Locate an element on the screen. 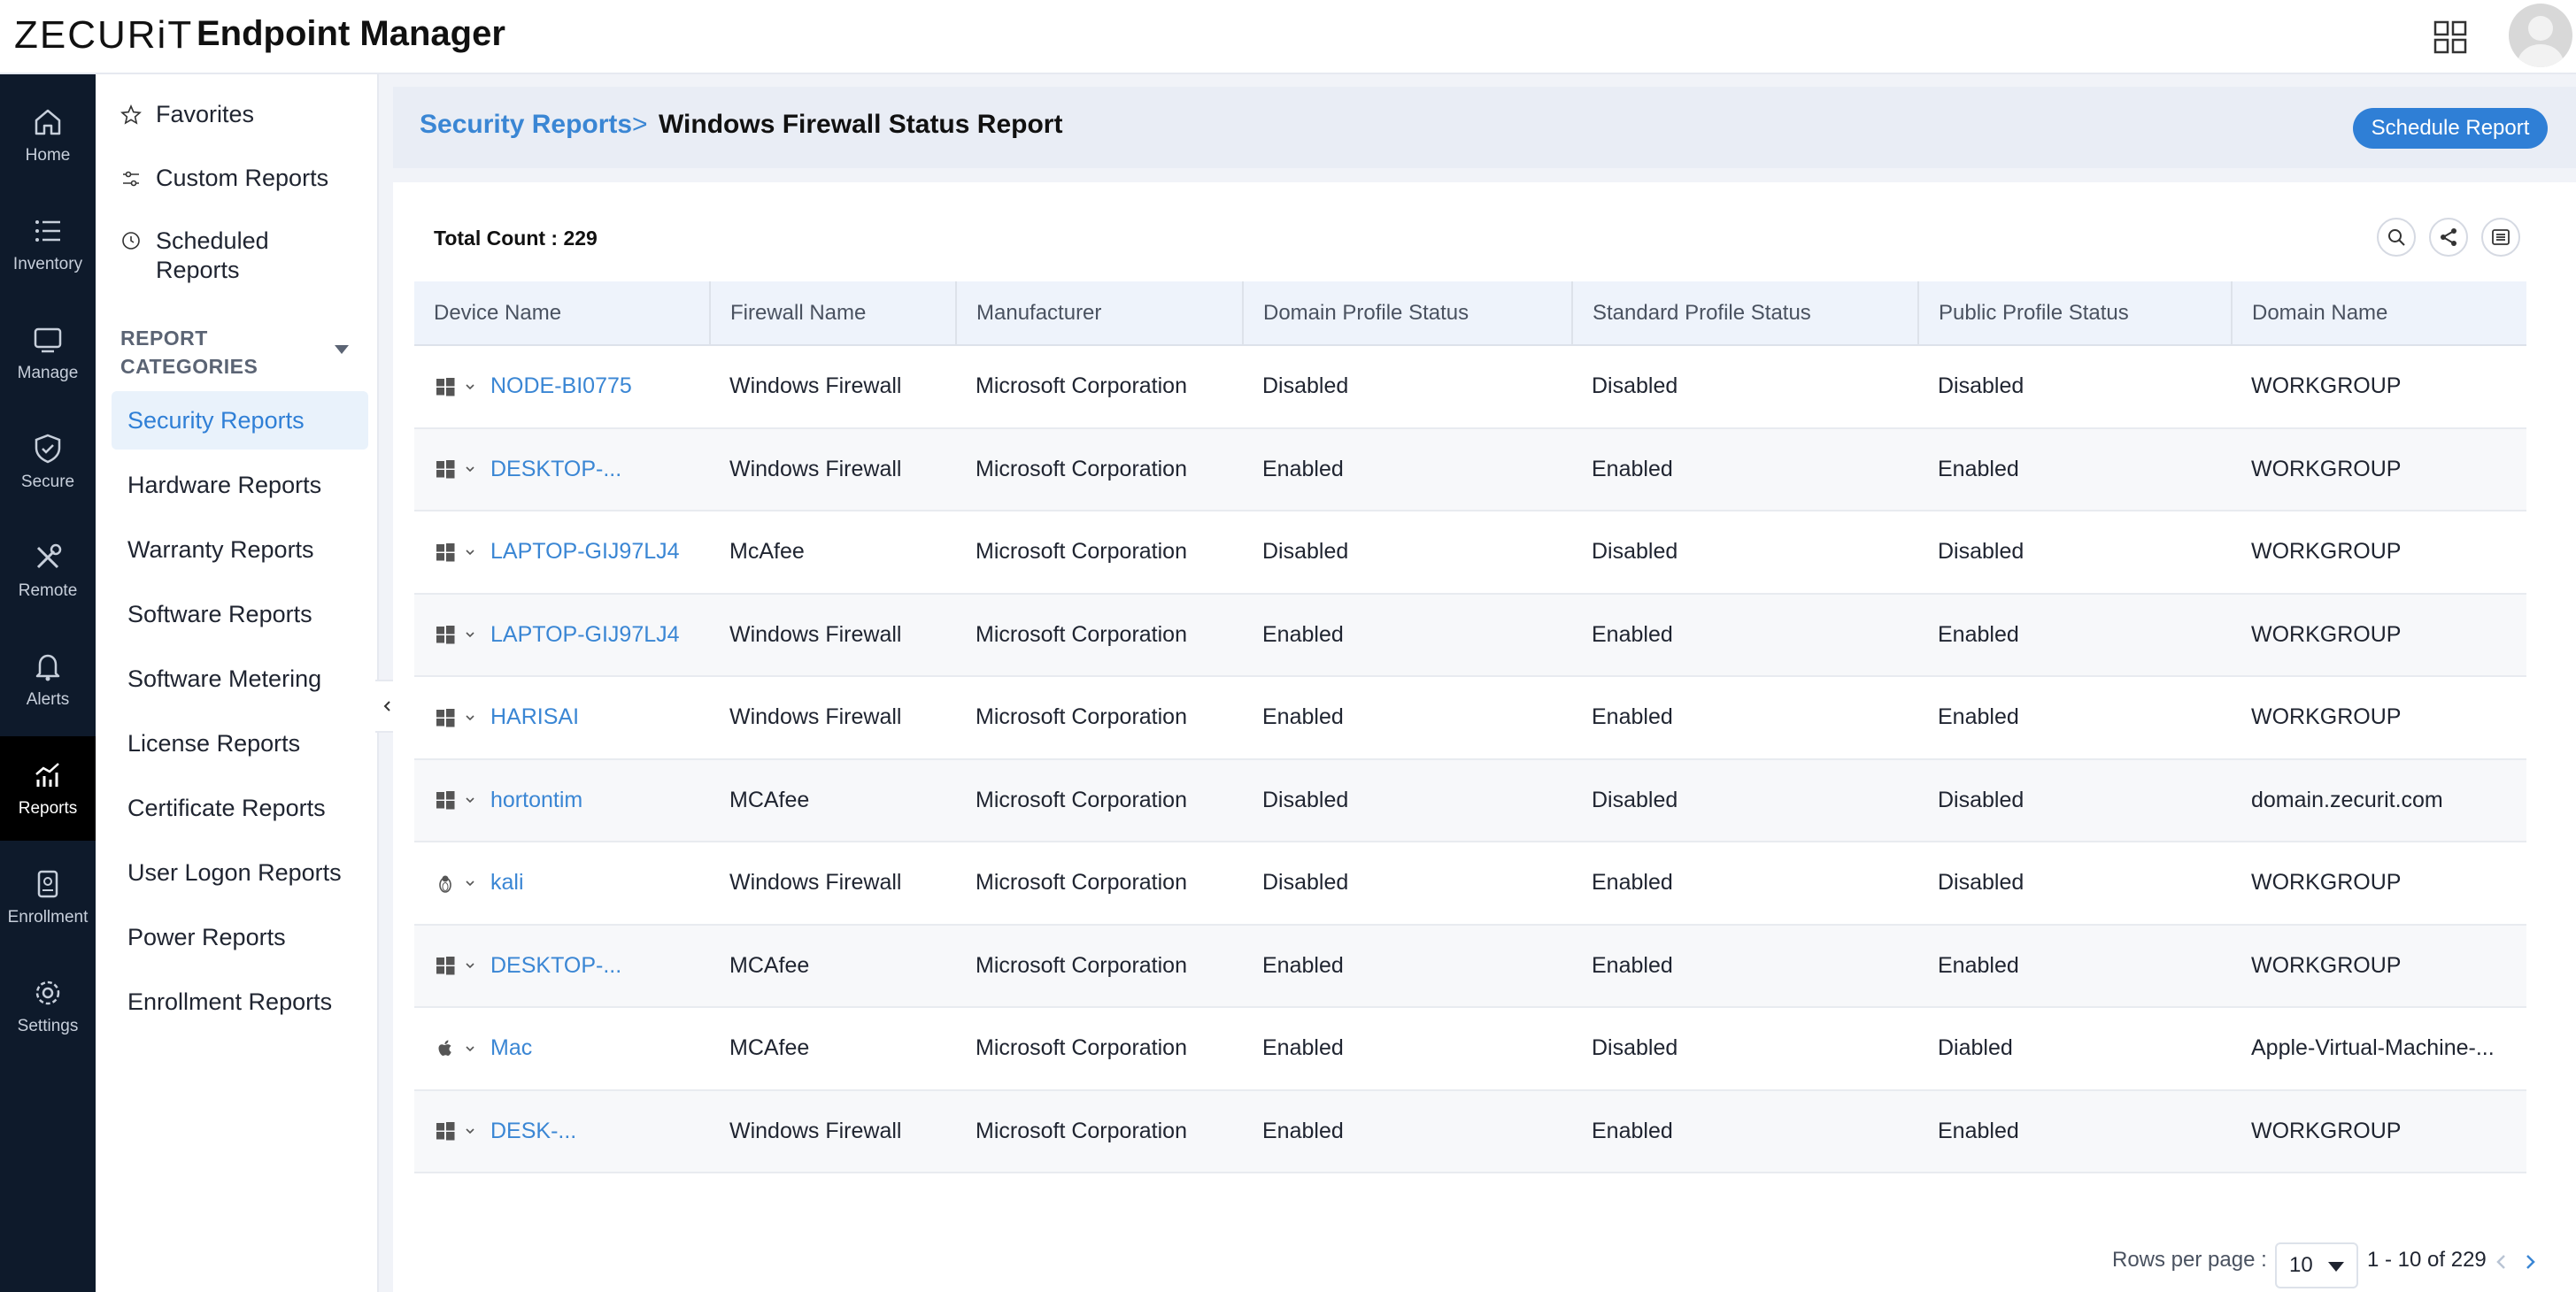 The image size is (2576, 1292). cell-device-name: NODE-BI0775 is located at coordinates (562, 387).